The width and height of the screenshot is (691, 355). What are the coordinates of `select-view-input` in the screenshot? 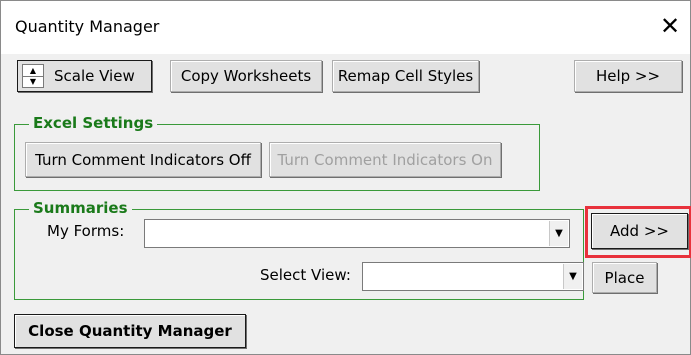 It's located at (462, 276).